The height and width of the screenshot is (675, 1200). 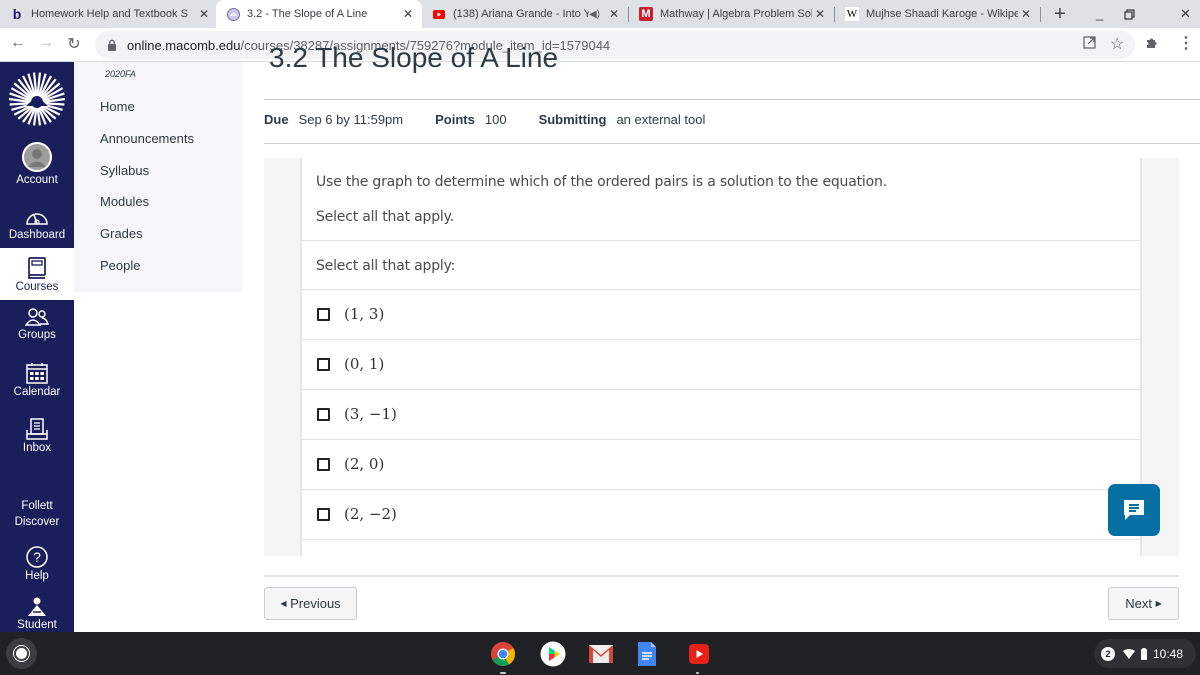 What do you see at coordinates (852, 14) in the screenshot?
I see `wikipedia-favicon-icon: W` at bounding box center [852, 14].